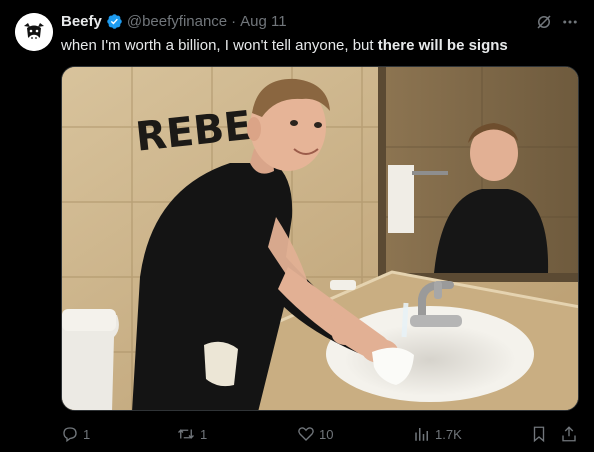  Describe the element at coordinates (326, 434) in the screenshot. I see `like-count: 10` at that location.